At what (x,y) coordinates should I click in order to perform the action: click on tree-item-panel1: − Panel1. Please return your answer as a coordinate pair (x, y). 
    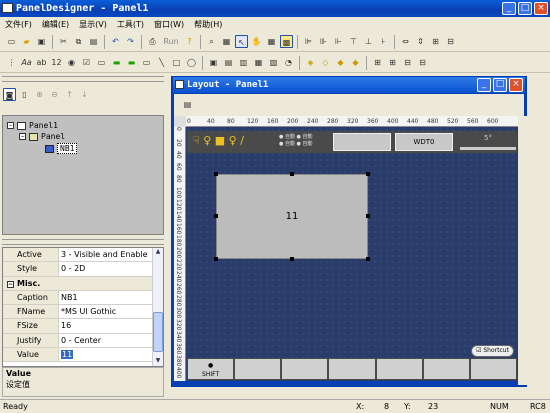
    Looking at the image, I should click on (32, 125).